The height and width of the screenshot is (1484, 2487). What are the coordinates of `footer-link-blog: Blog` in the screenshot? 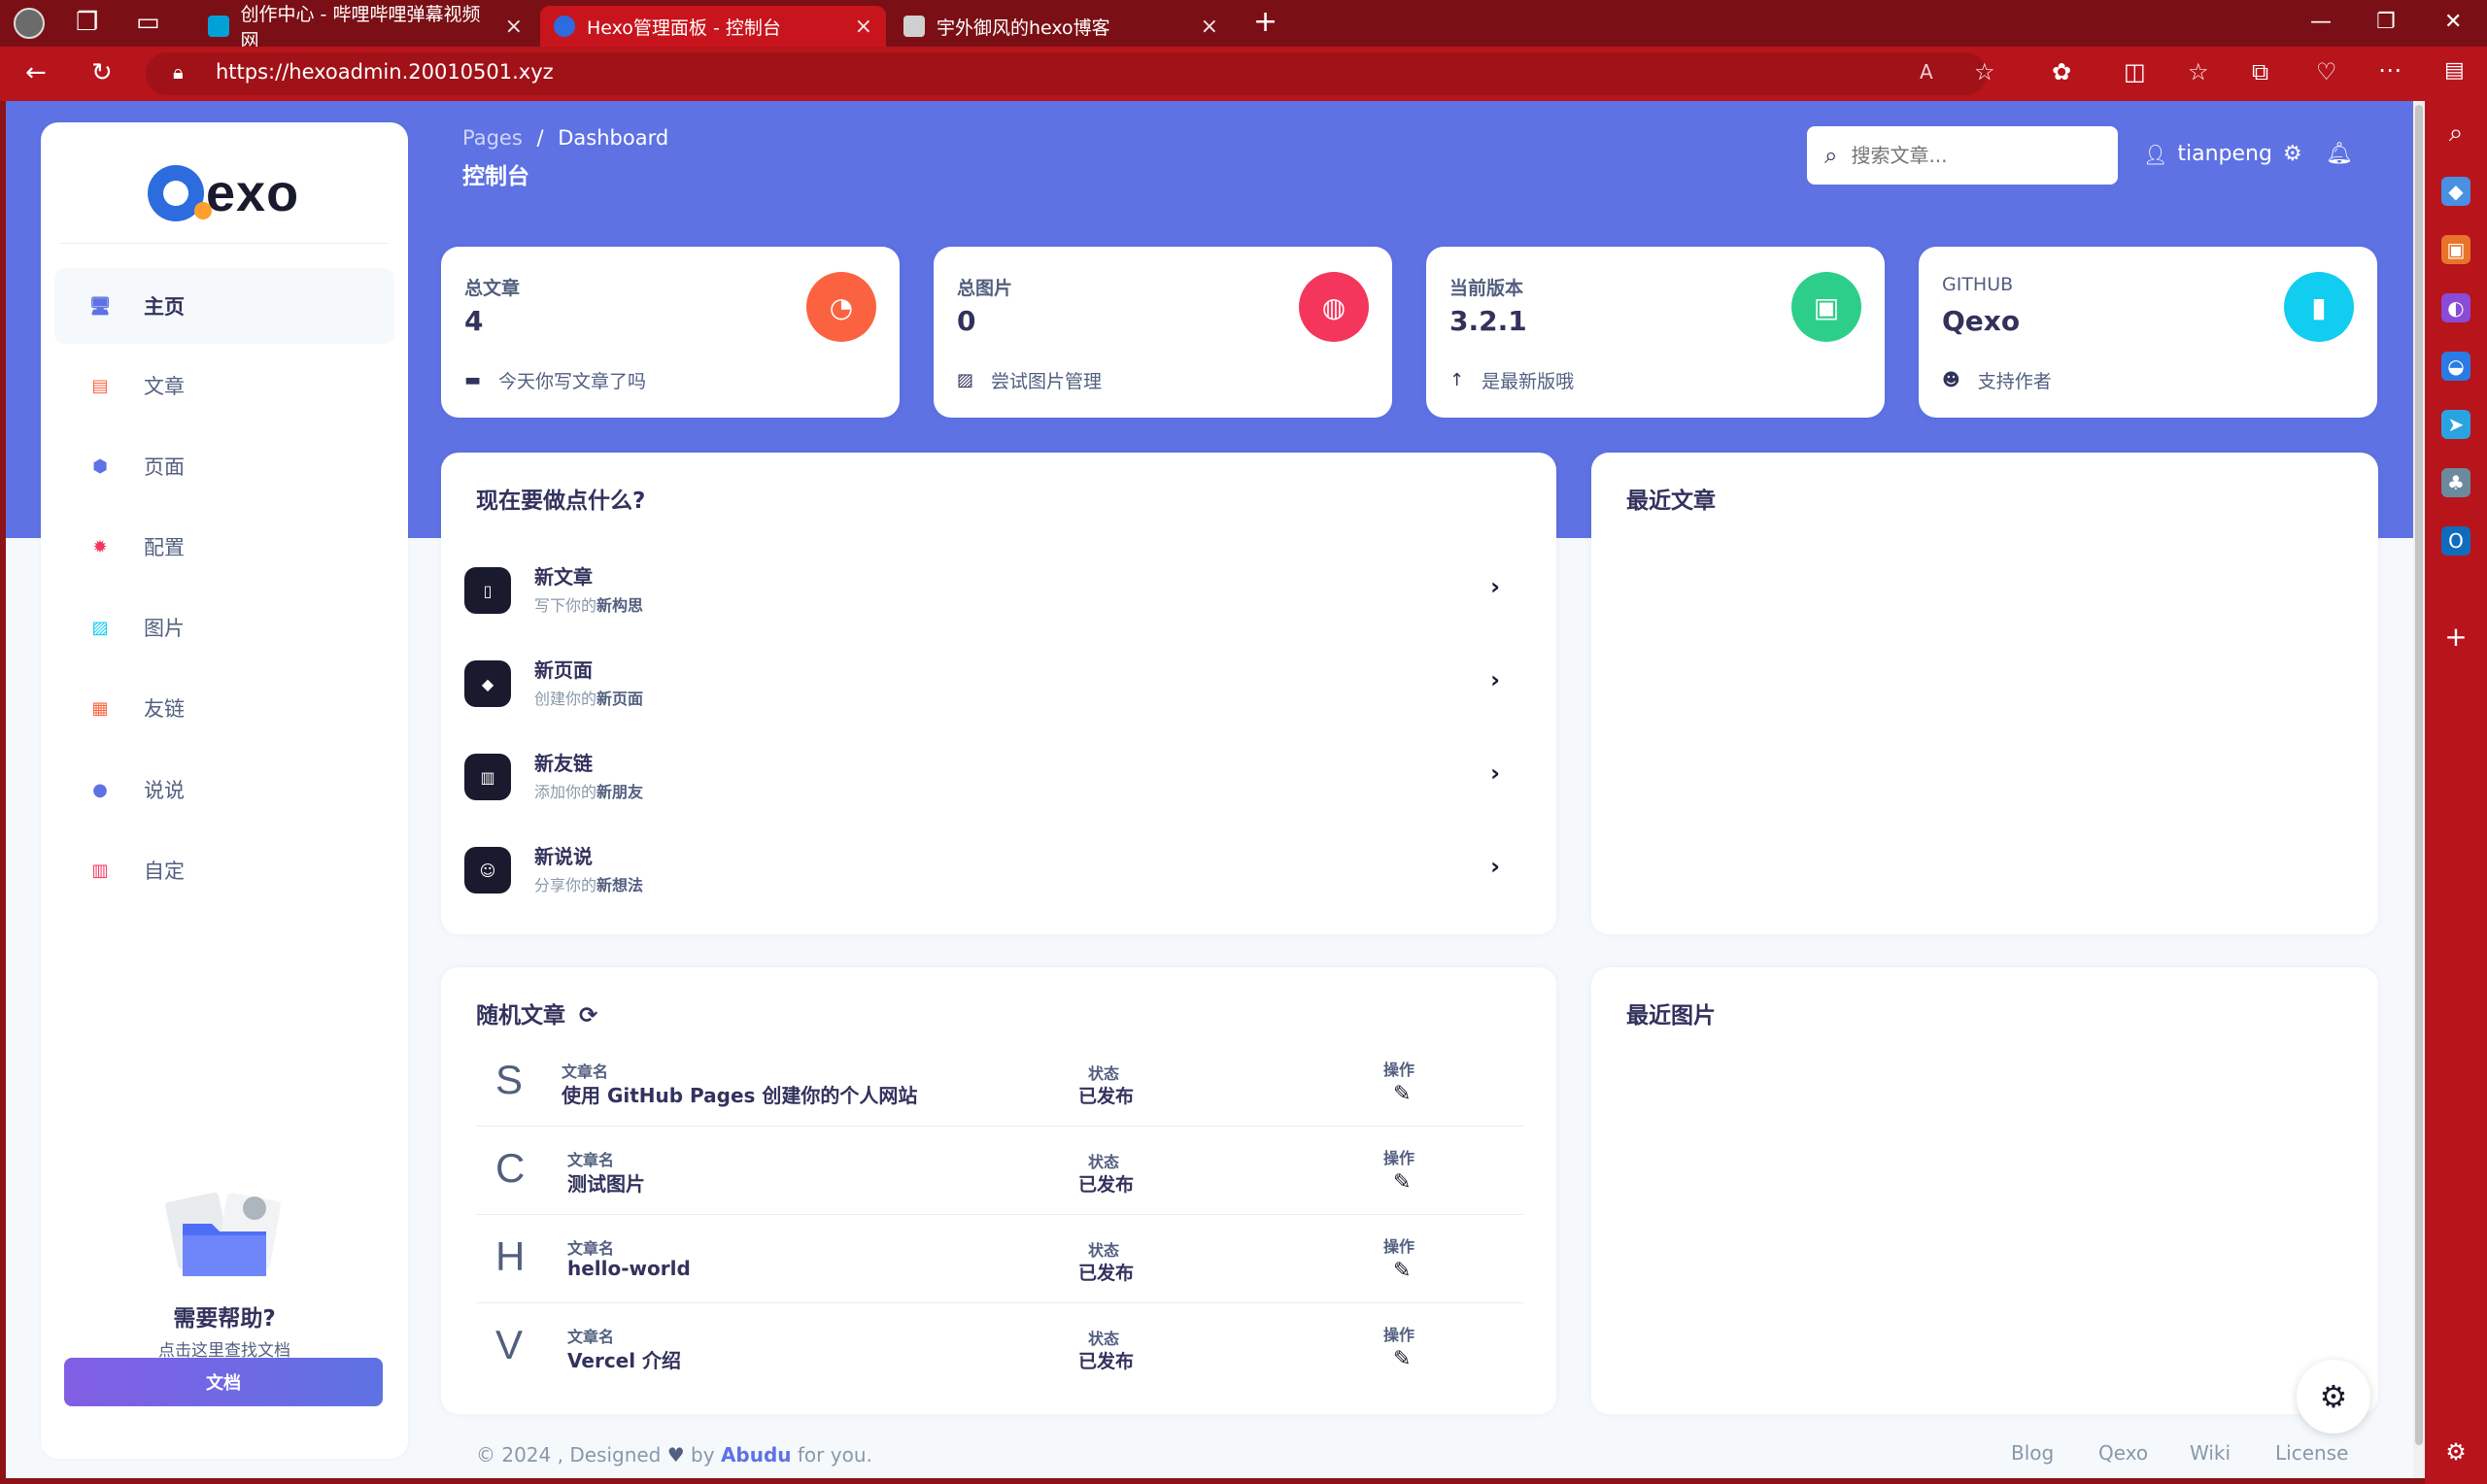 It's located at (2032, 1453).